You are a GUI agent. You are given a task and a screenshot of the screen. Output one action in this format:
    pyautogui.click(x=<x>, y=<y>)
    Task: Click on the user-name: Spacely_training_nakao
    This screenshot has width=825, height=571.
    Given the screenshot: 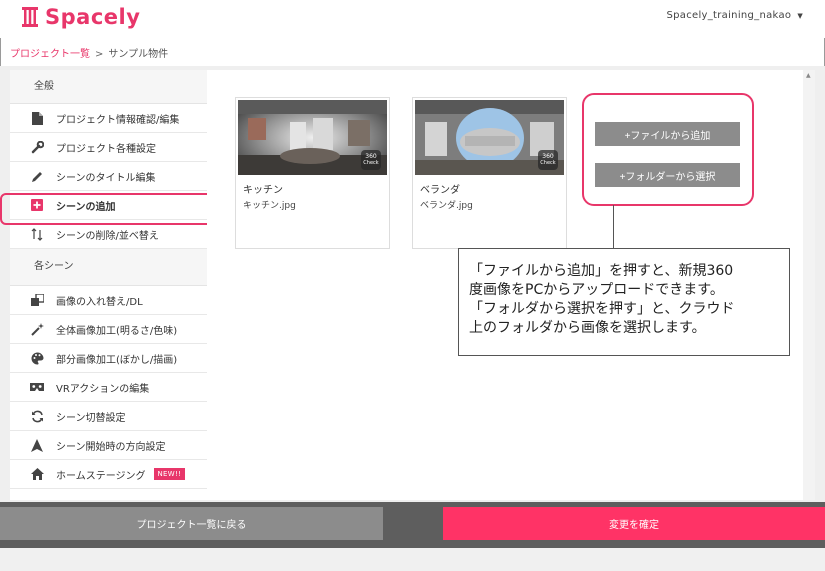 What is the action you would take?
    pyautogui.click(x=729, y=15)
    